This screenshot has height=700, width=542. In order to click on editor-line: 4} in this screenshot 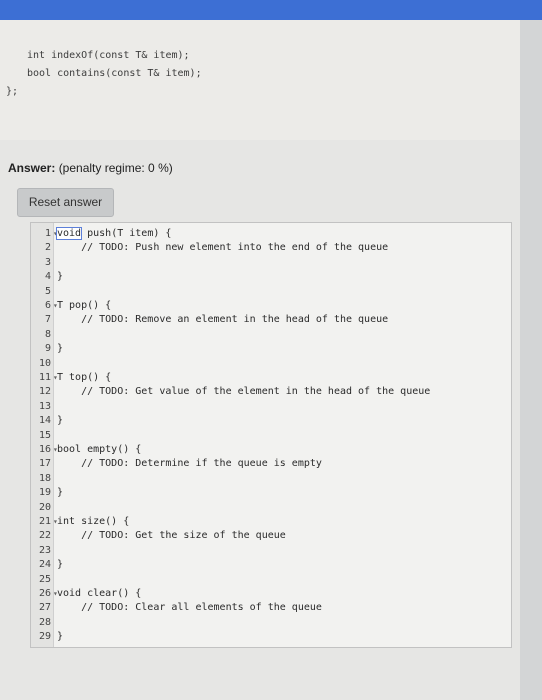, I will do `click(271, 277)`.